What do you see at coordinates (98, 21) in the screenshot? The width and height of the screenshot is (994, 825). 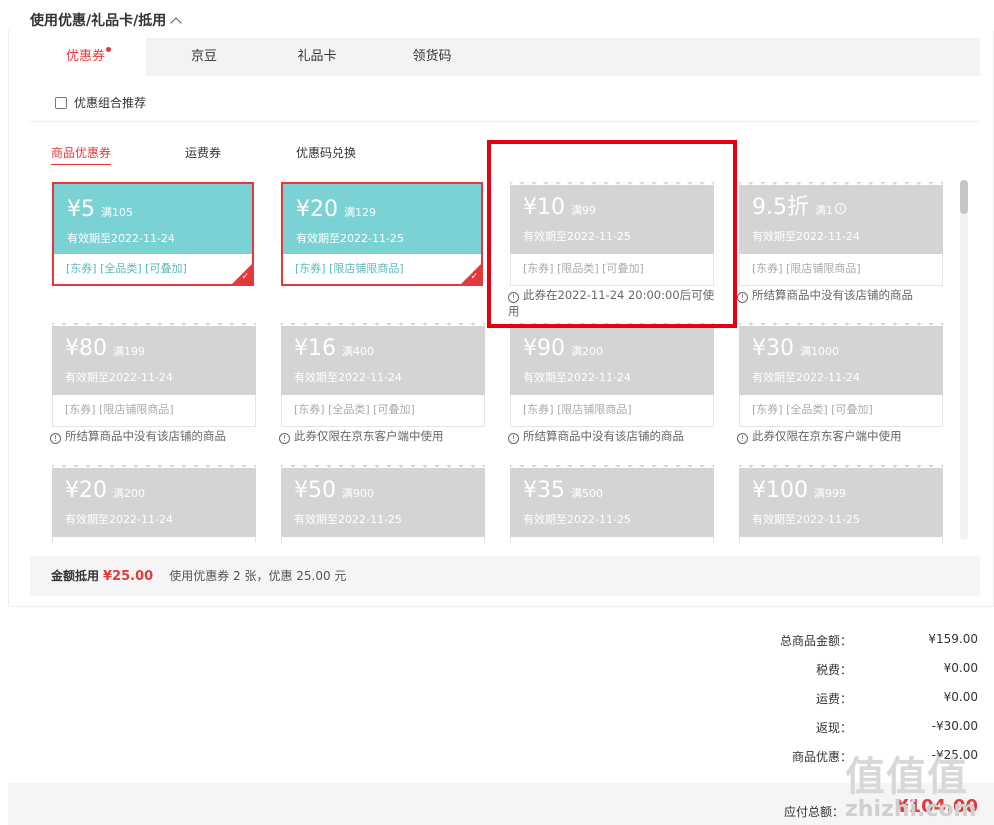 I see `section-title-text: 使用优惠/礼品卡/抵用` at bounding box center [98, 21].